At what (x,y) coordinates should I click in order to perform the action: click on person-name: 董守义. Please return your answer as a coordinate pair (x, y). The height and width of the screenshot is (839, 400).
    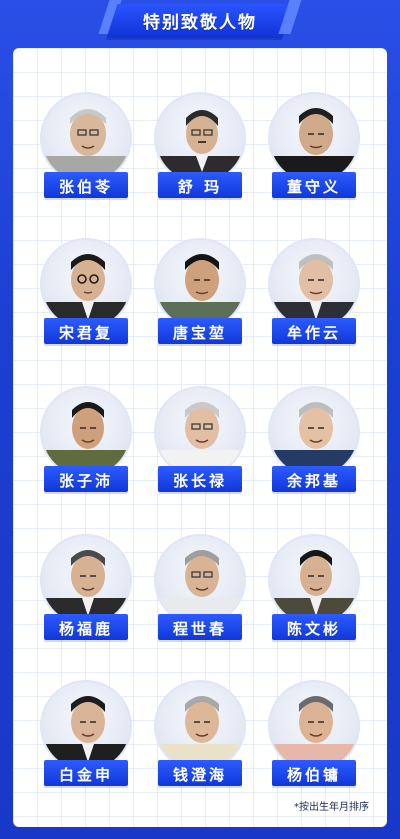
    Looking at the image, I should click on (313, 187).